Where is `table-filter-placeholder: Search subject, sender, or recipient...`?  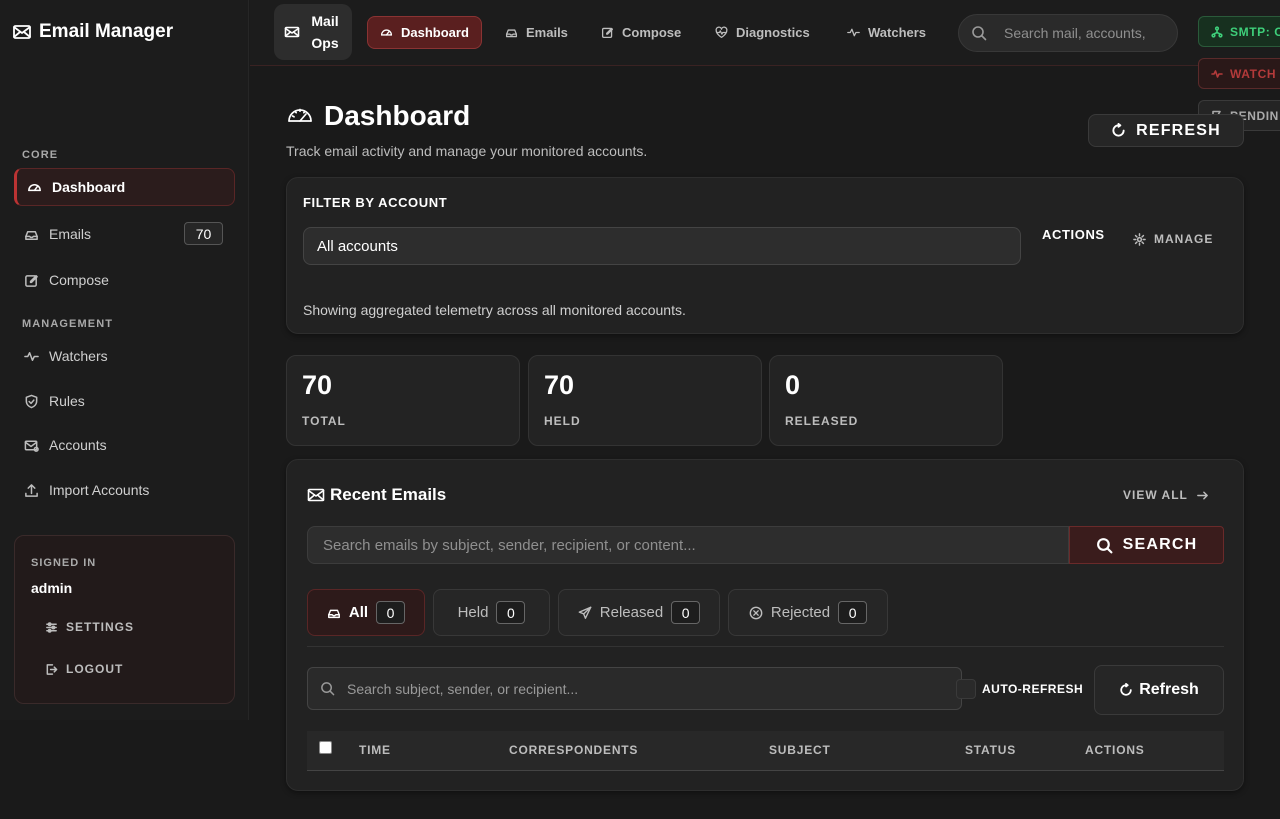
table-filter-placeholder: Search subject, sender, or recipient... is located at coordinates (463, 688).